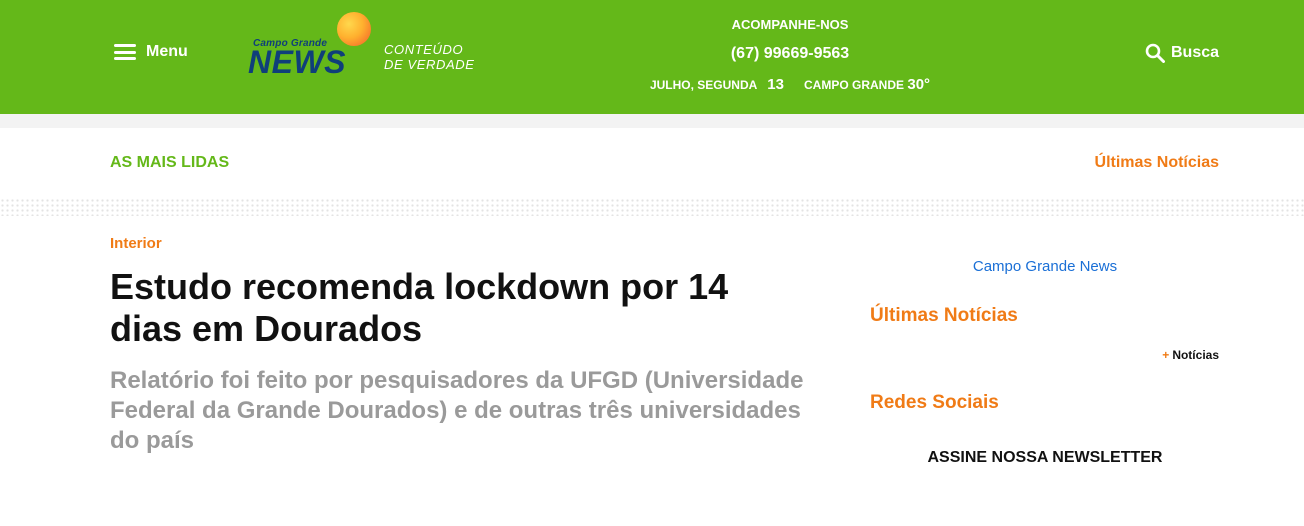 The image size is (1304, 526). I want to click on social-title: Redes Sociais, so click(934, 402).